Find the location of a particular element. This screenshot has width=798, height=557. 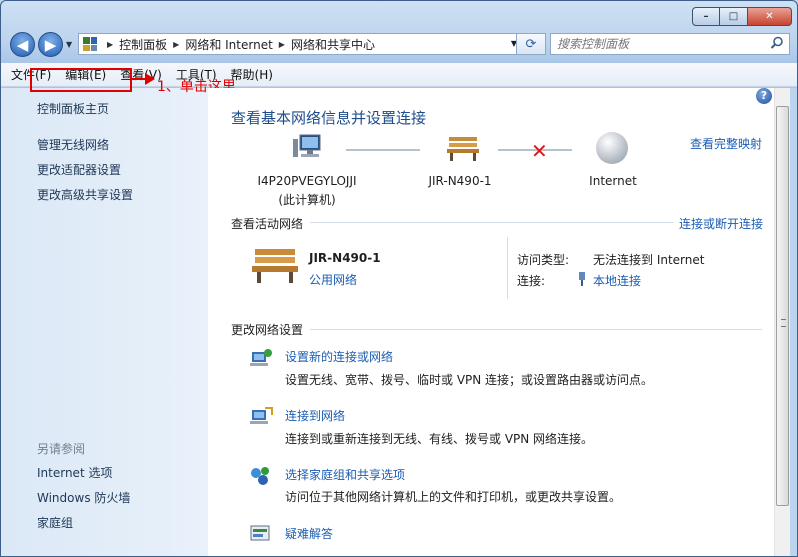

scroll-grip-icon is located at coordinates (783, 323).